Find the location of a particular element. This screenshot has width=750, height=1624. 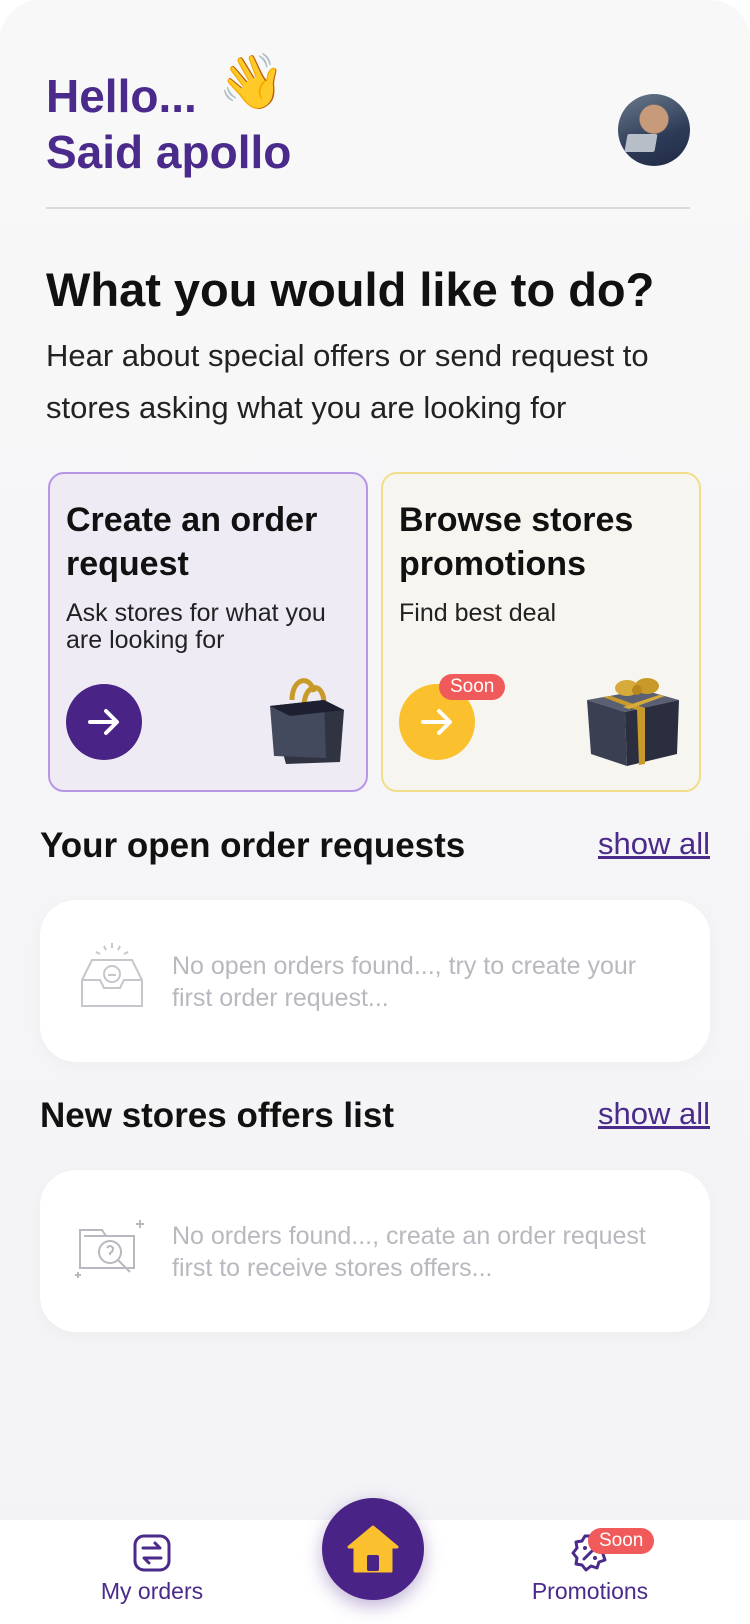

promotions-soon-badge: Soon is located at coordinates (621, 1541).